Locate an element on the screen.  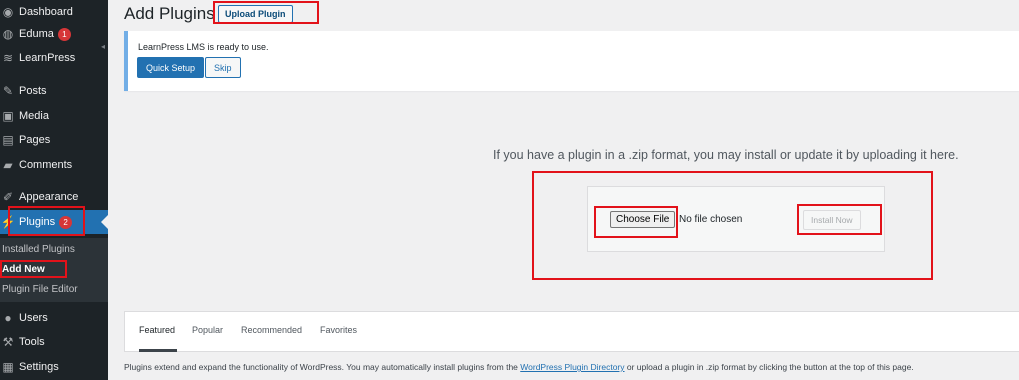
wrench-icon: ⚒ is located at coordinates (8, 342).